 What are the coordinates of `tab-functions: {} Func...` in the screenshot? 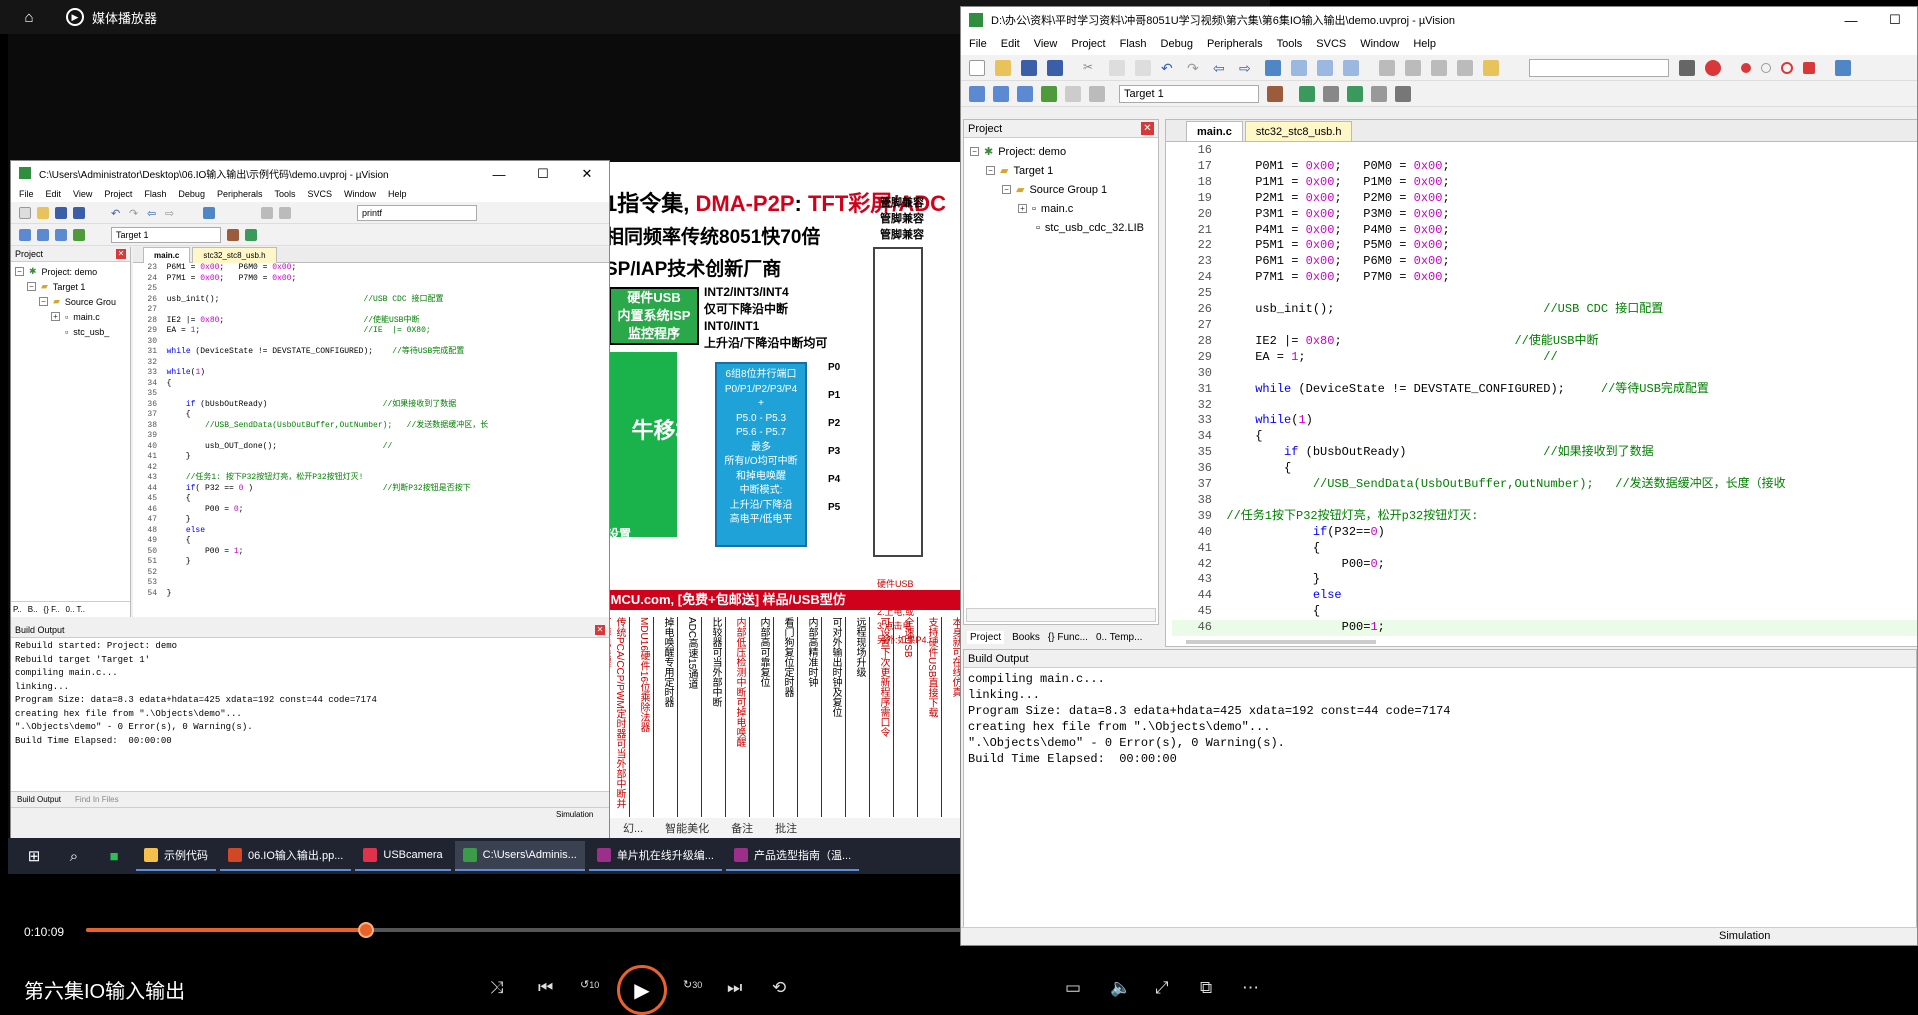 It's located at (1068, 637).